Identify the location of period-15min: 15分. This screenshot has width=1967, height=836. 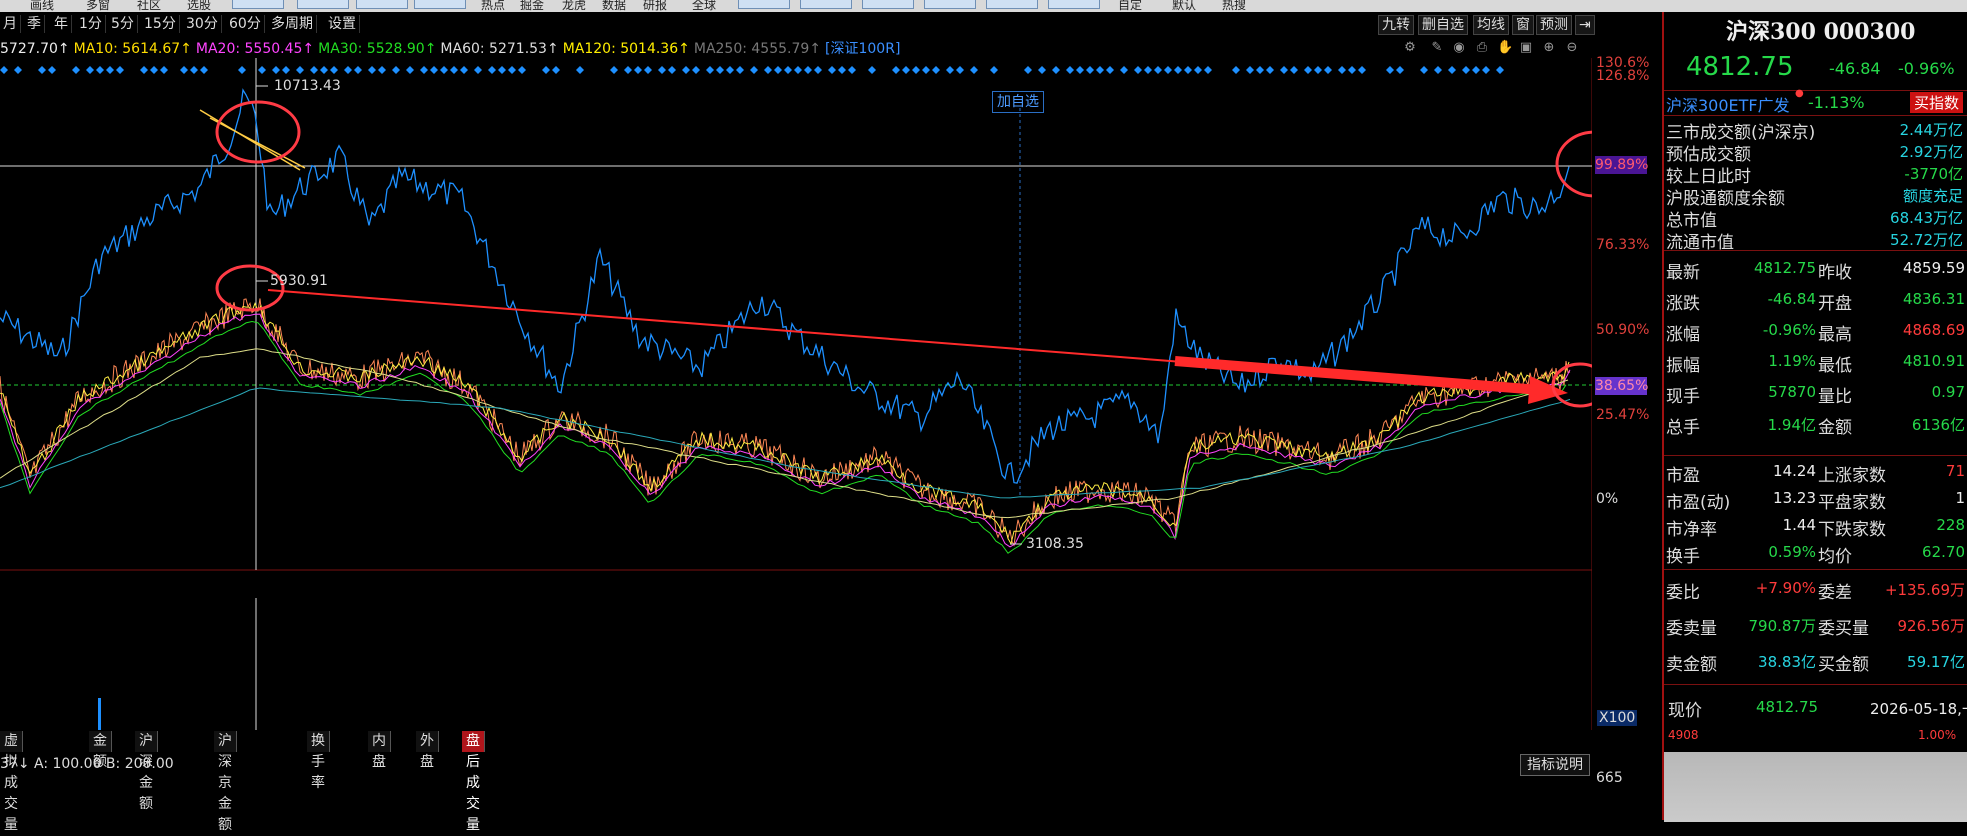
(160, 24).